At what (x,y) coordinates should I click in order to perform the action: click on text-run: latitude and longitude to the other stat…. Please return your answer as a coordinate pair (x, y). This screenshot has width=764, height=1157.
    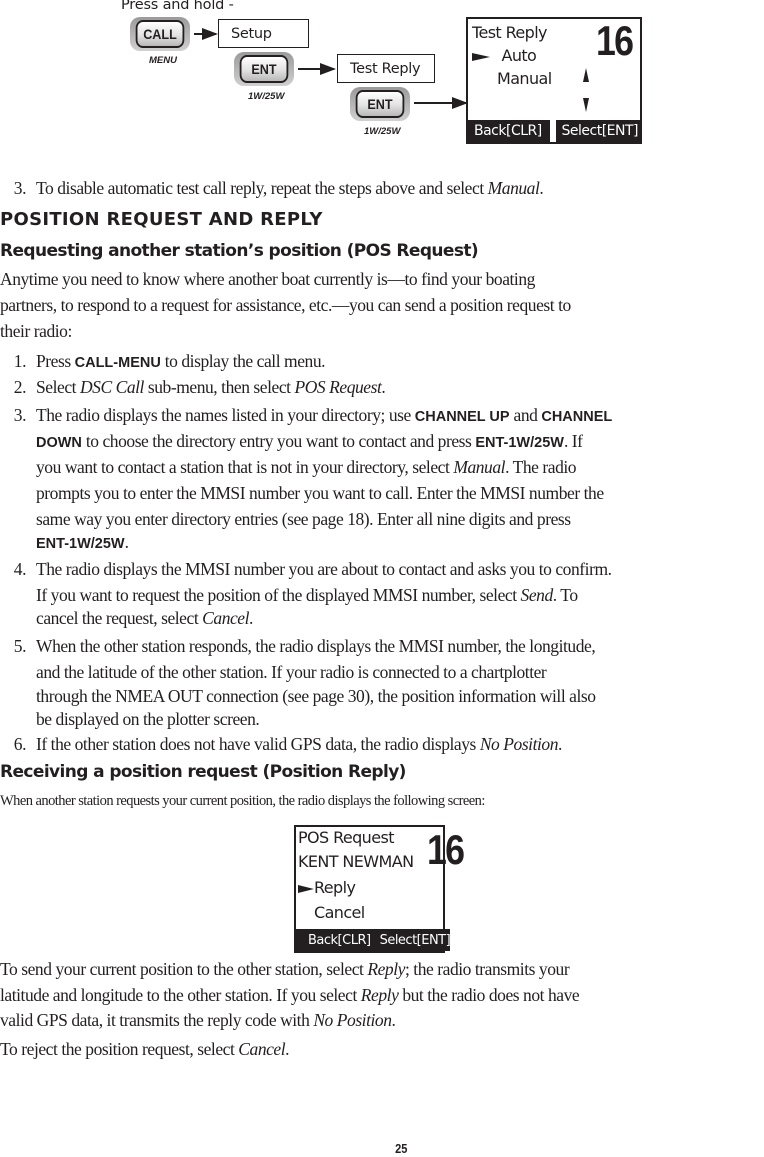
    Looking at the image, I should click on (180, 995).